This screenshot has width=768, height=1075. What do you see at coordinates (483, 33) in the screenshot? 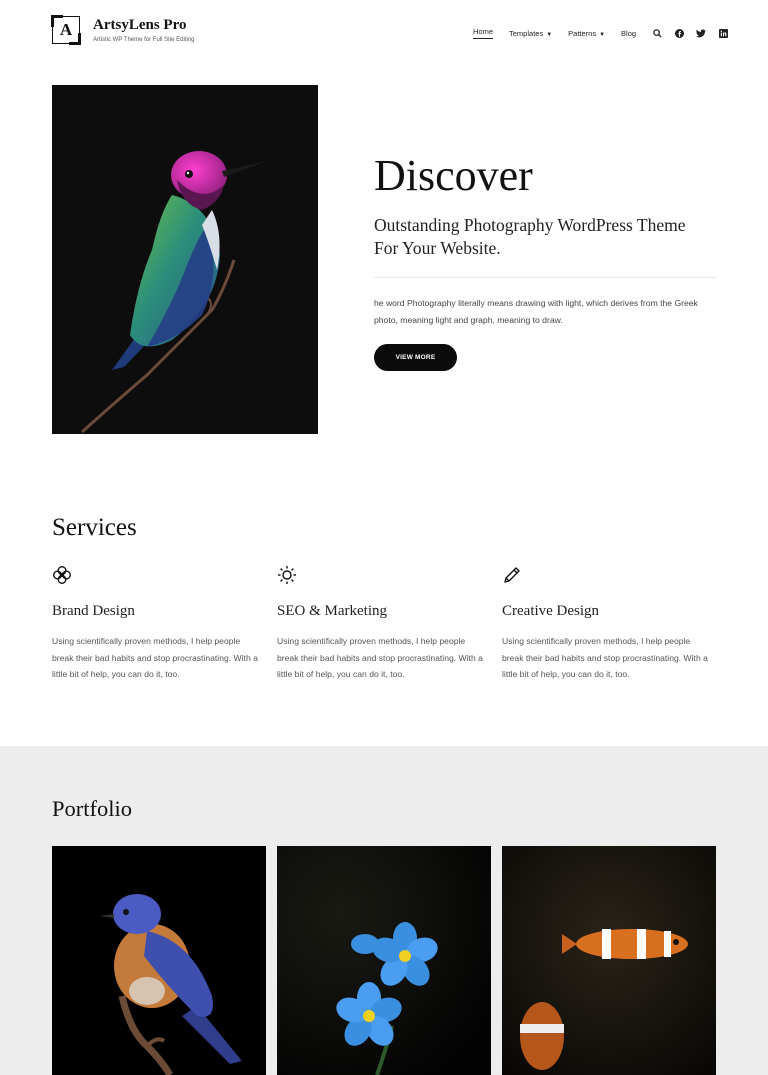
I see `nav-item-home: Home` at bounding box center [483, 33].